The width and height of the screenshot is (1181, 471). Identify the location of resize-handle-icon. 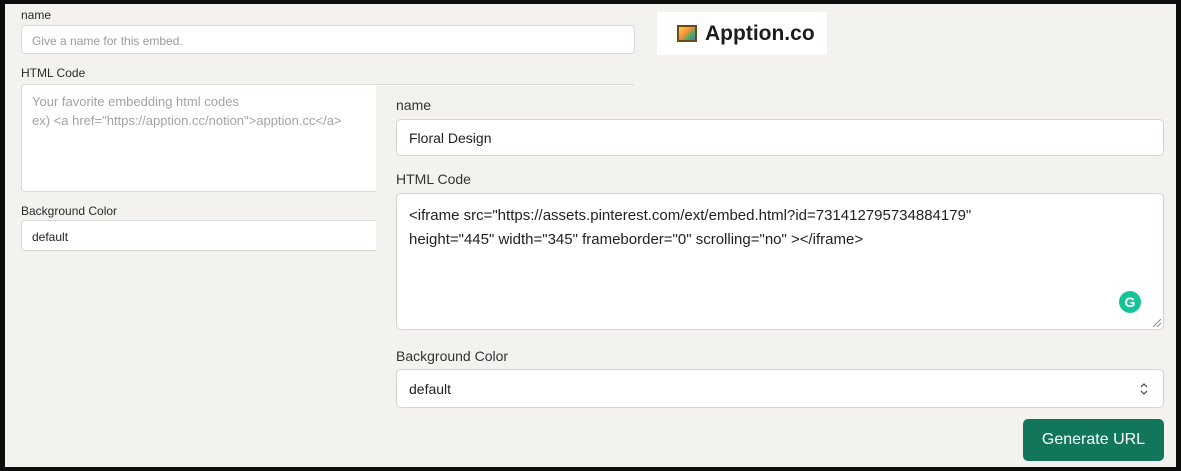
(1157, 323).